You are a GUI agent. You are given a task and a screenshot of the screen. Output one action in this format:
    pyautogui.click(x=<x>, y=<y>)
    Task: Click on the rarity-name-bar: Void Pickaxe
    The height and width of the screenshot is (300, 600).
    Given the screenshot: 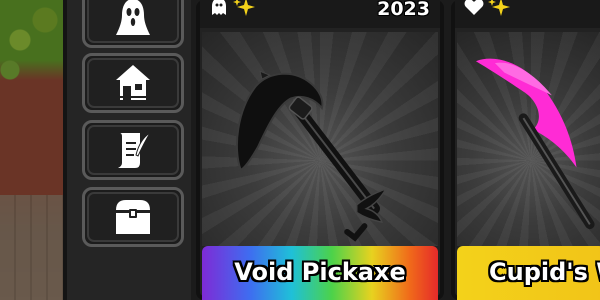 What is the action you would take?
    pyautogui.click(x=320, y=273)
    